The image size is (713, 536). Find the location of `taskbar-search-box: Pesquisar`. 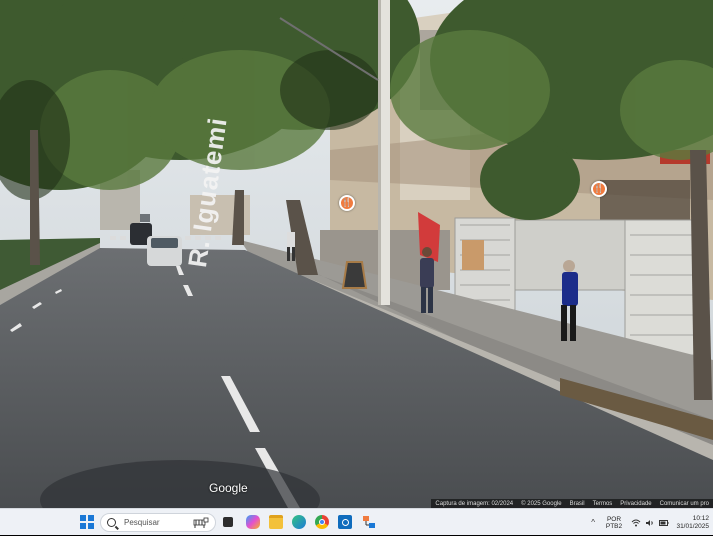

taskbar-search-box: Pesquisar is located at coordinates (158, 522).